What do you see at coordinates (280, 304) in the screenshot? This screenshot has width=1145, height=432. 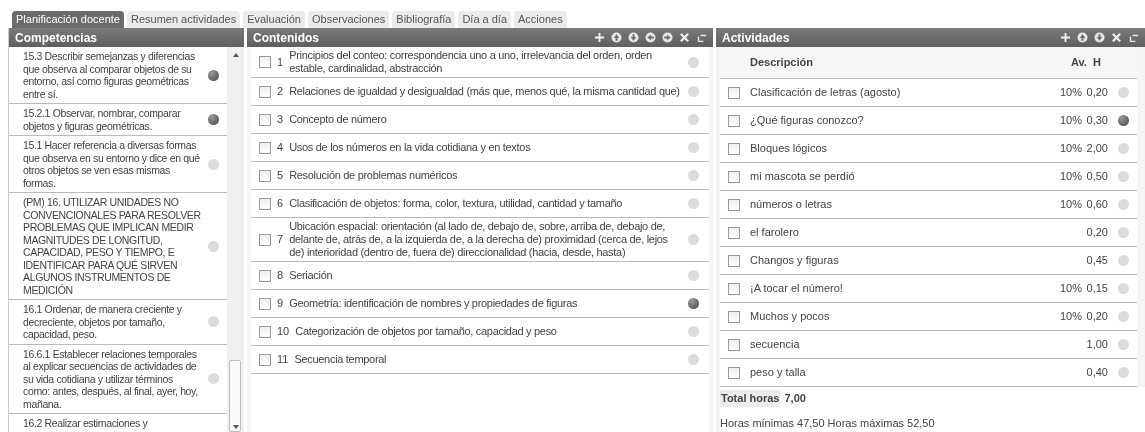 I see `content-number: 9` at bounding box center [280, 304].